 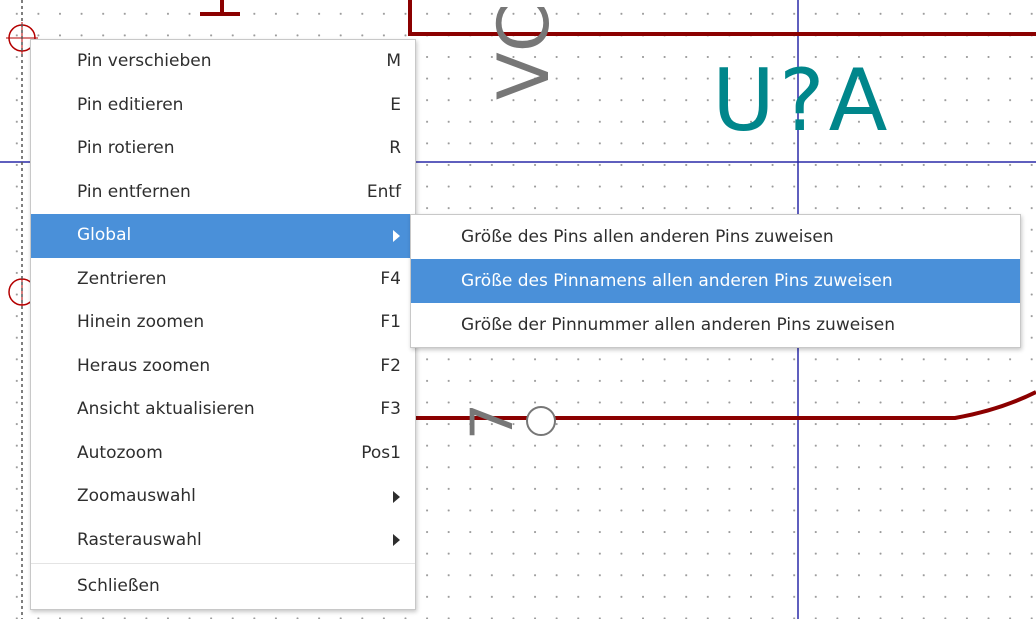 What do you see at coordinates (801, 101) in the screenshot?
I see `reference-designator: U?A` at bounding box center [801, 101].